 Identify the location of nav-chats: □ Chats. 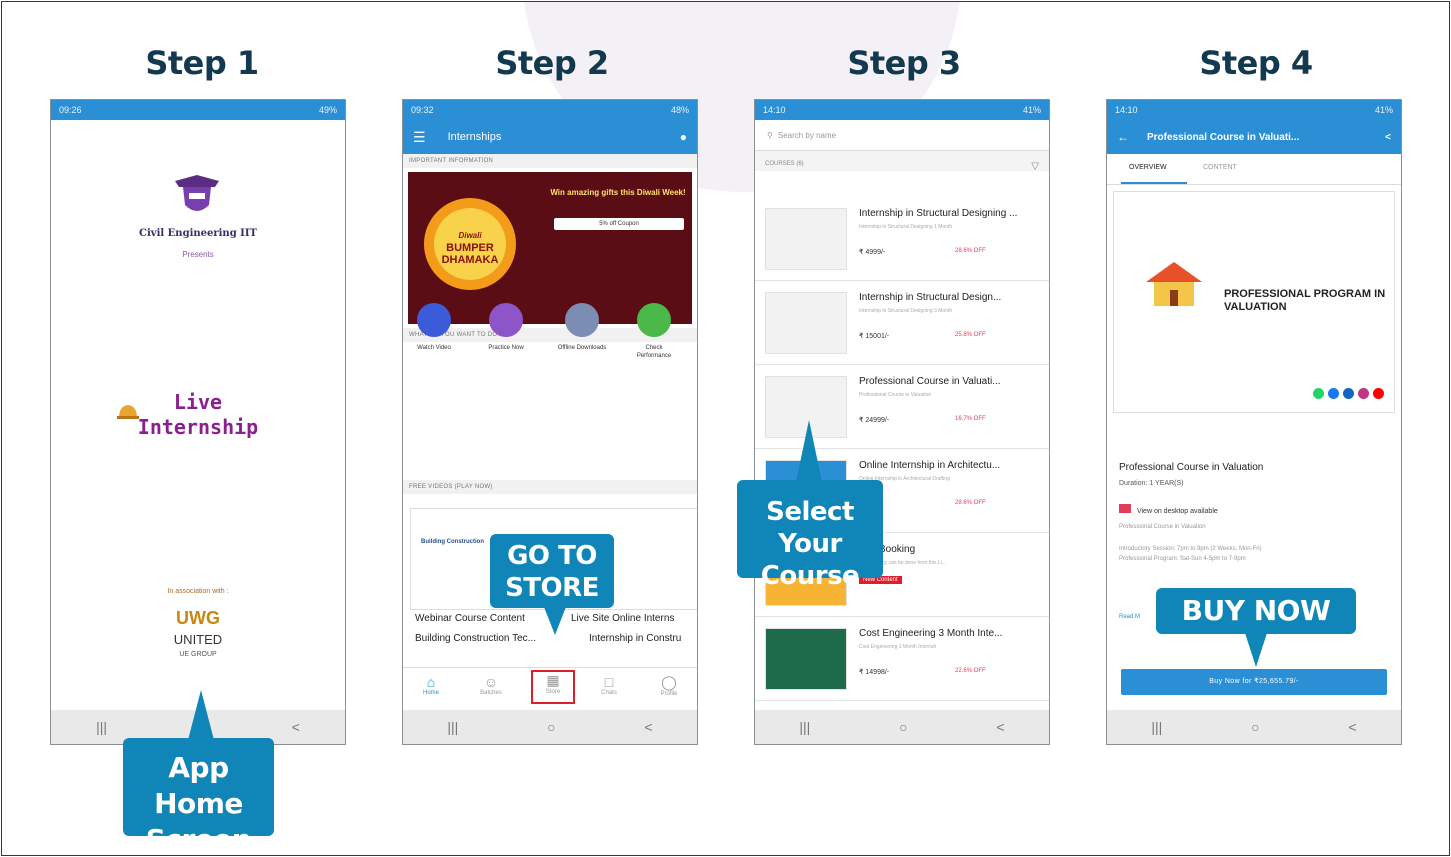
(609, 685).